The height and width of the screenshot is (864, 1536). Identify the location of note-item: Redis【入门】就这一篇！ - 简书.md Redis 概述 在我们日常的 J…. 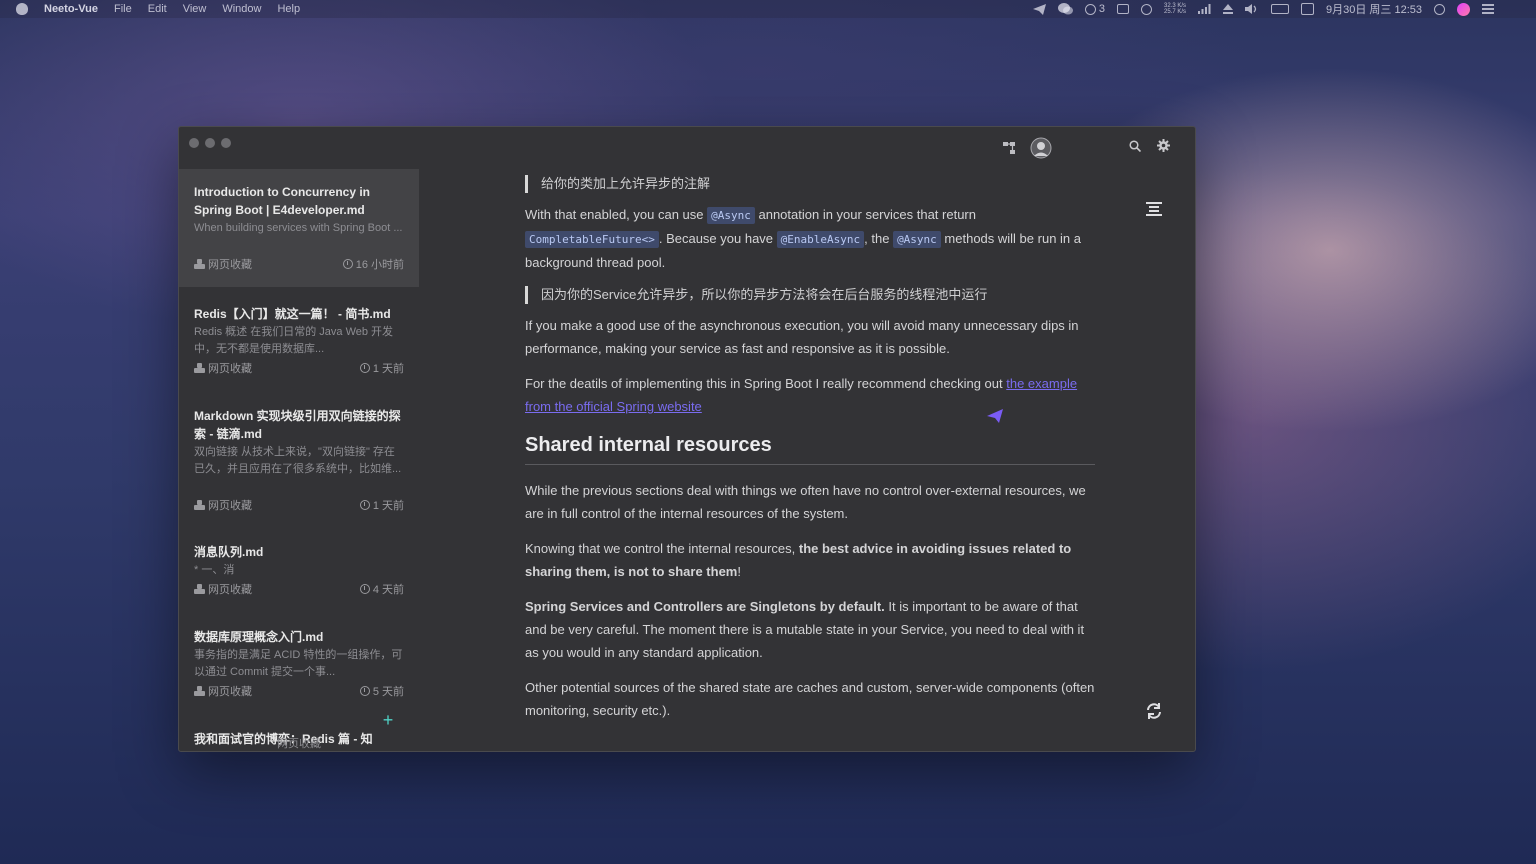
(299, 338).